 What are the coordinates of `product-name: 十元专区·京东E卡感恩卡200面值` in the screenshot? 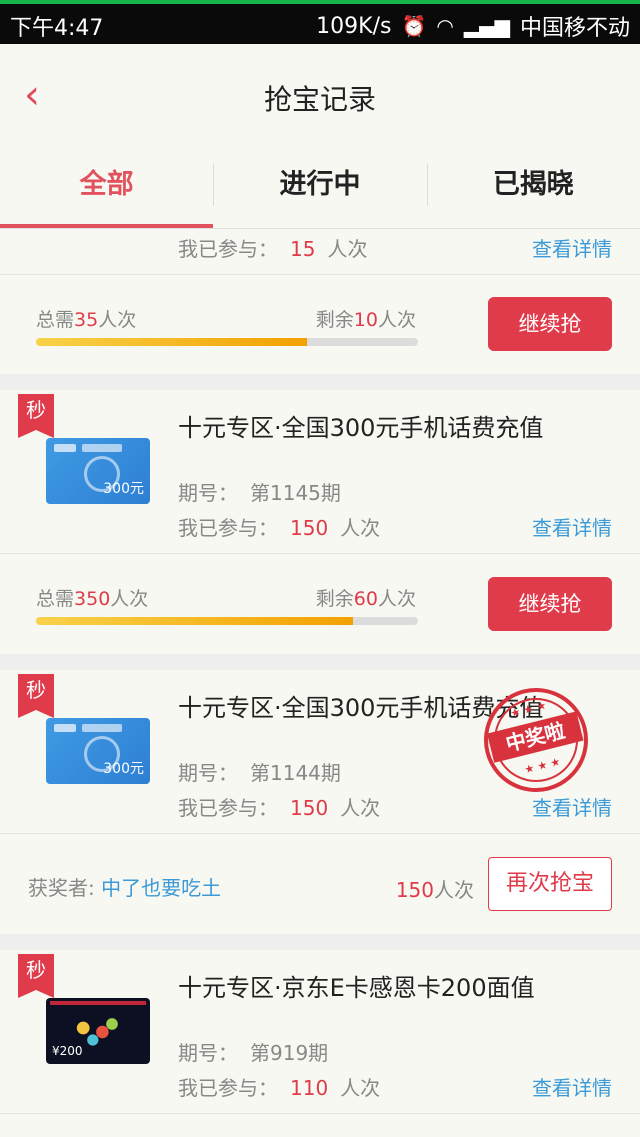 It's located at (356, 985).